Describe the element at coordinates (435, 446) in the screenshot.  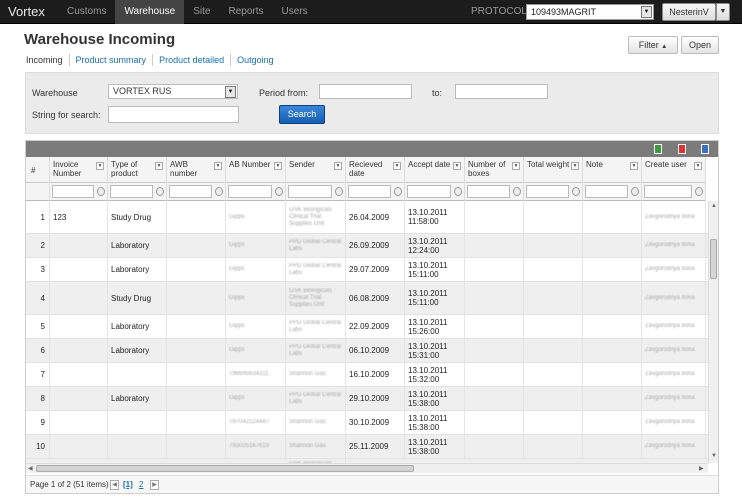
I see `table-cell: 13.10.2011 15:38:00` at that location.